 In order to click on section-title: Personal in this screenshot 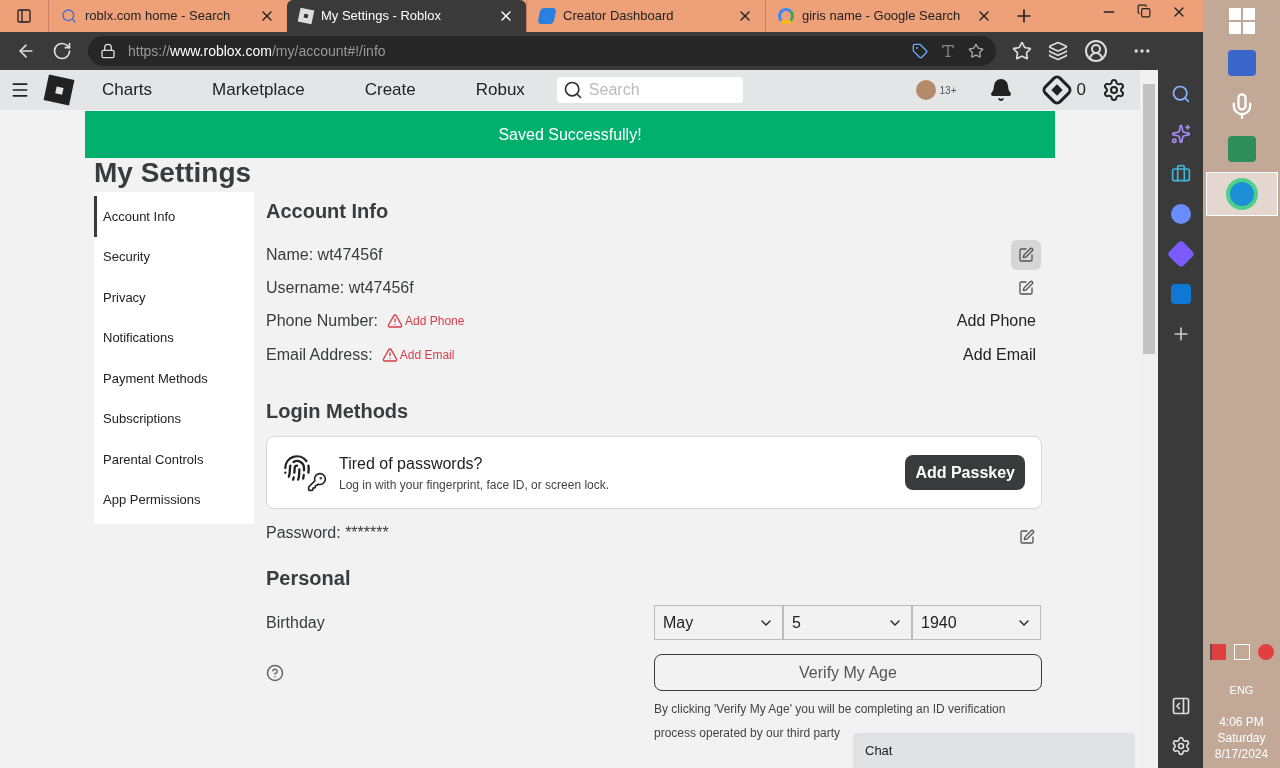, I will do `click(309, 578)`.